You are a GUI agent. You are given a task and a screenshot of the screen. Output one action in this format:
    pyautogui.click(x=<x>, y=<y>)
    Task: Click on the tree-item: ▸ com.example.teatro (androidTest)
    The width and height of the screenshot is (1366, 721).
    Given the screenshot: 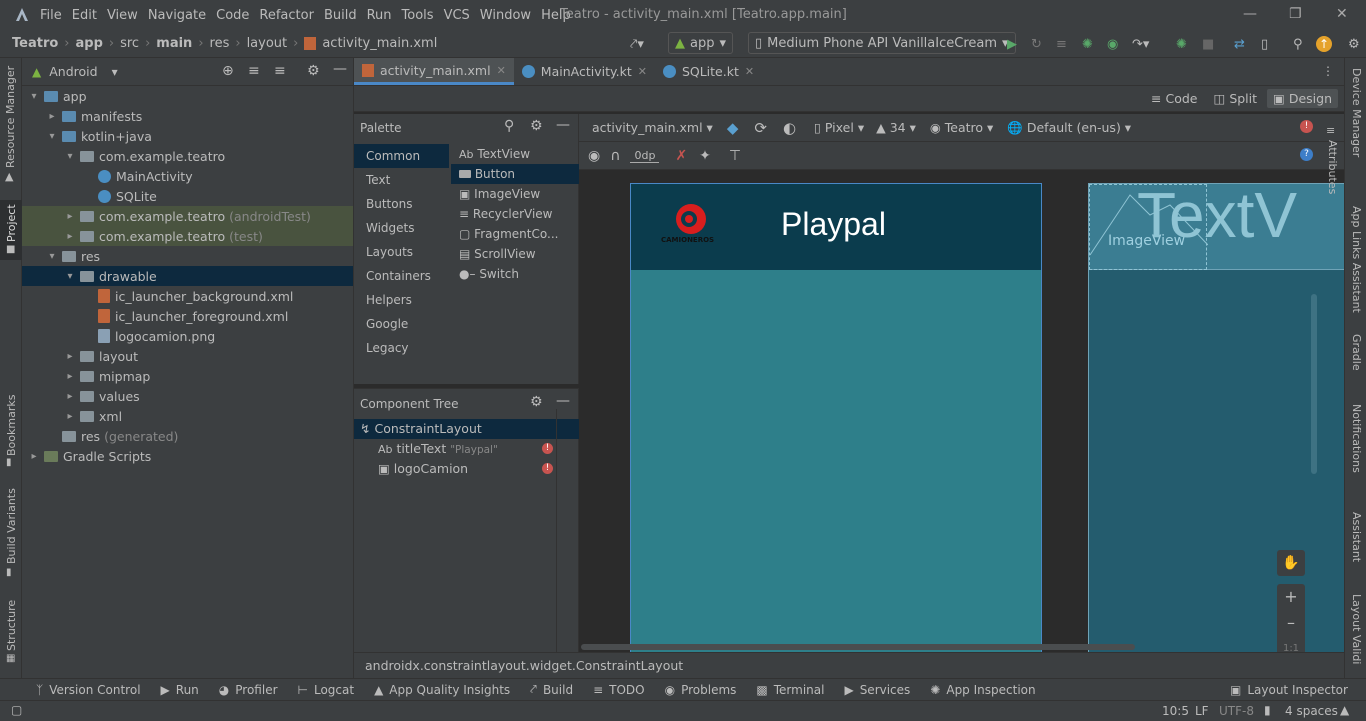 What is the action you would take?
    pyautogui.click(x=187, y=216)
    